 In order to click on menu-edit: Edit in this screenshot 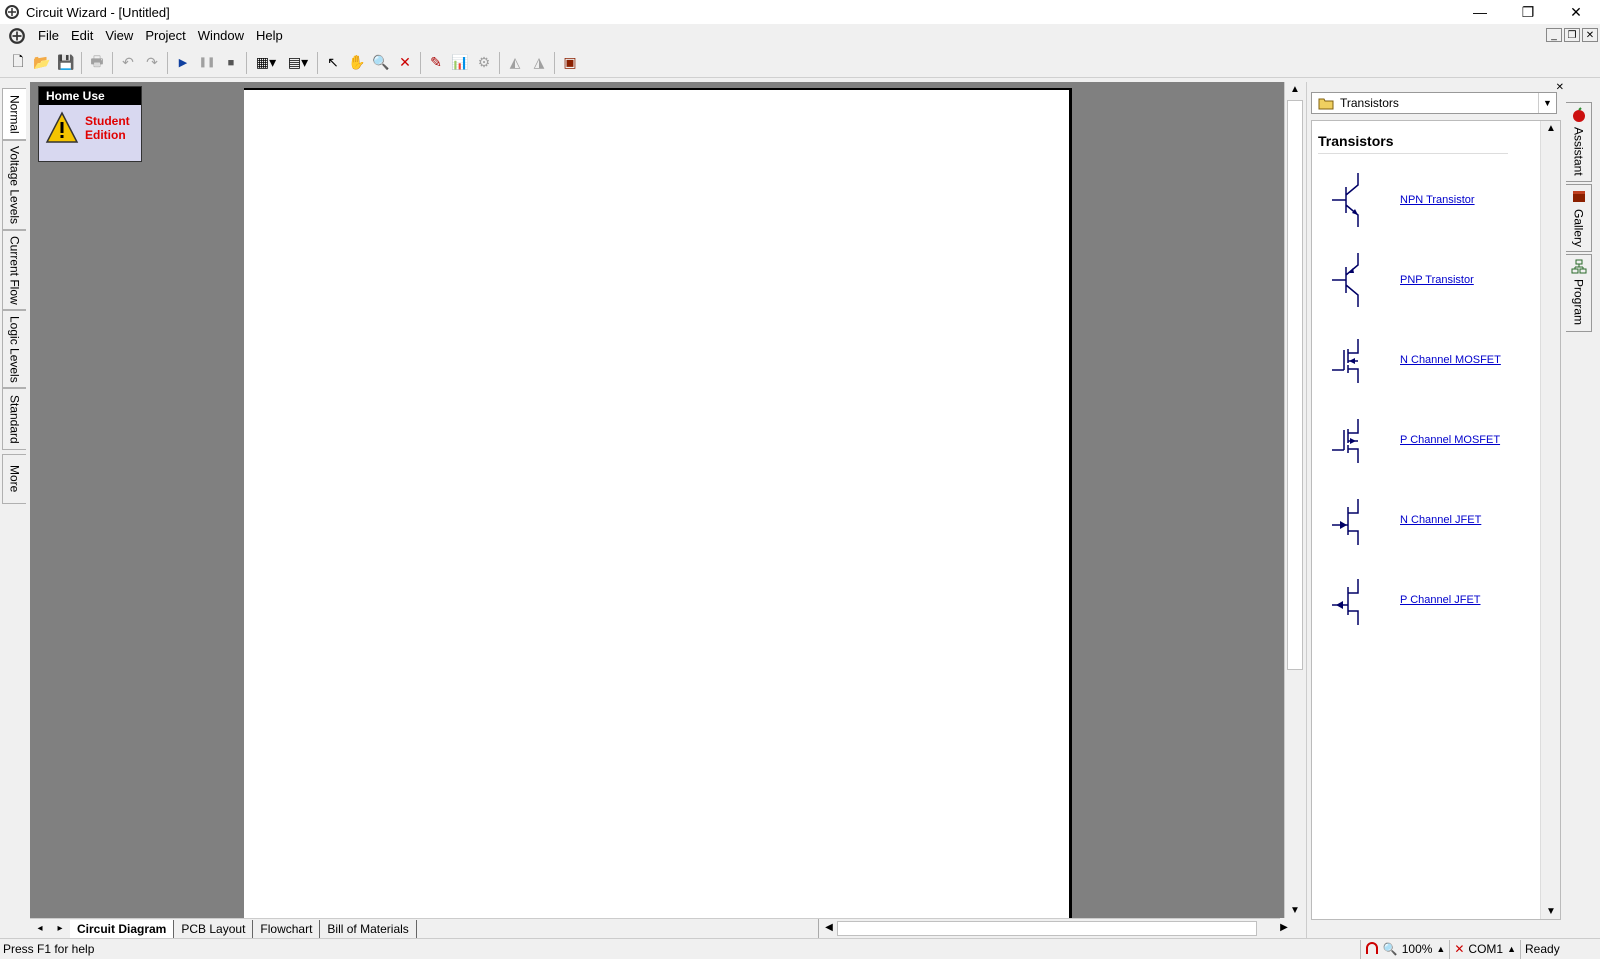, I will do `click(82, 36)`.